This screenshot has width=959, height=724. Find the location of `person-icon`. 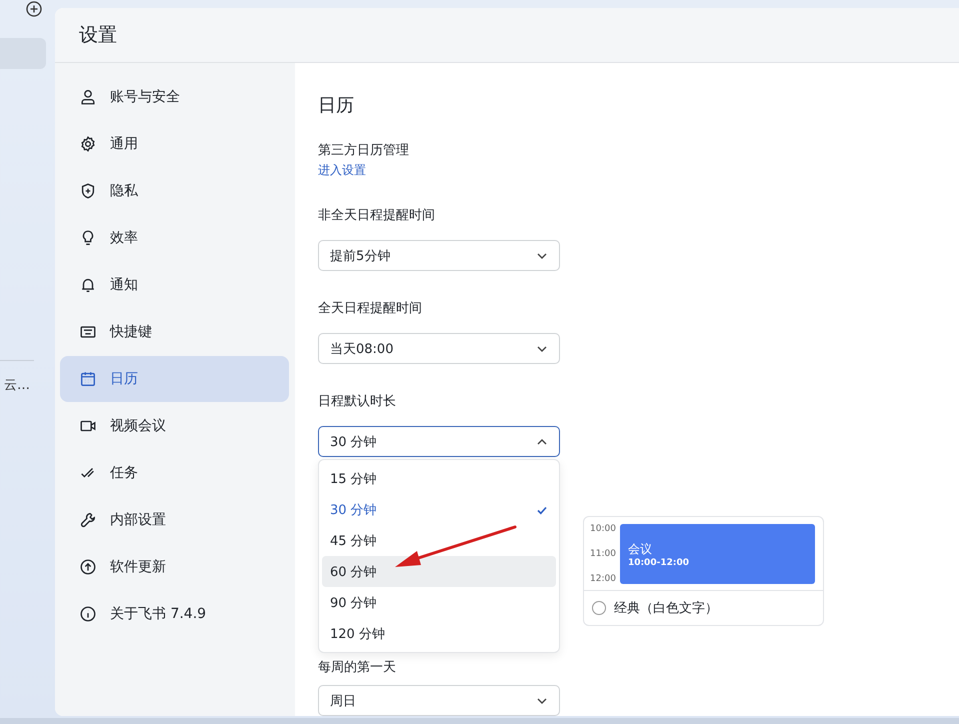

person-icon is located at coordinates (88, 97).